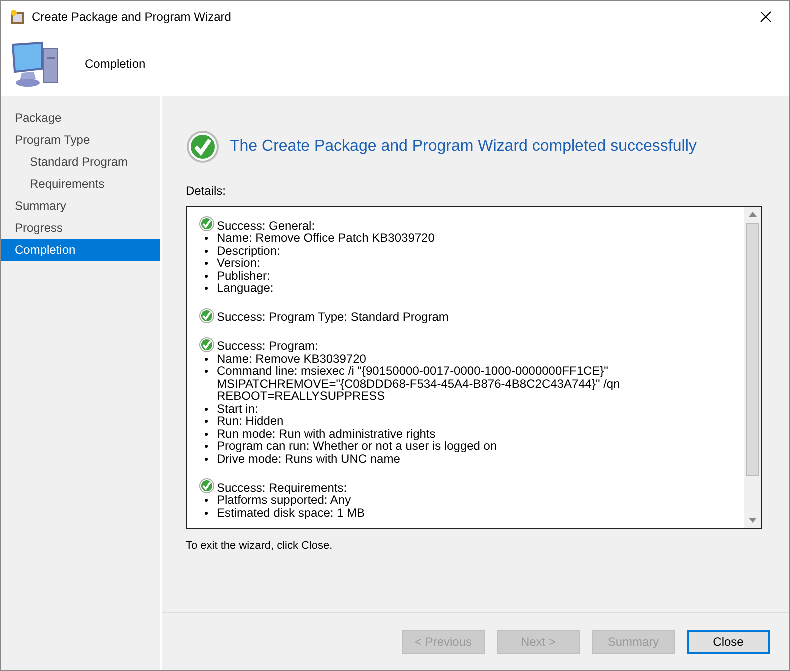  I want to click on nav-item: Progress, so click(80, 228).